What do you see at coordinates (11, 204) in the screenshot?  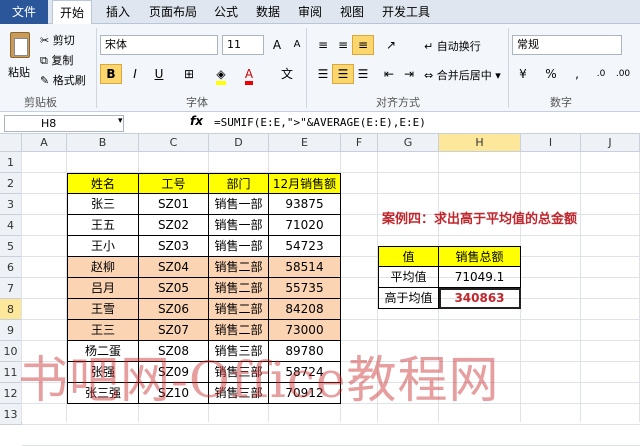 I see `row-header-3: 3` at bounding box center [11, 204].